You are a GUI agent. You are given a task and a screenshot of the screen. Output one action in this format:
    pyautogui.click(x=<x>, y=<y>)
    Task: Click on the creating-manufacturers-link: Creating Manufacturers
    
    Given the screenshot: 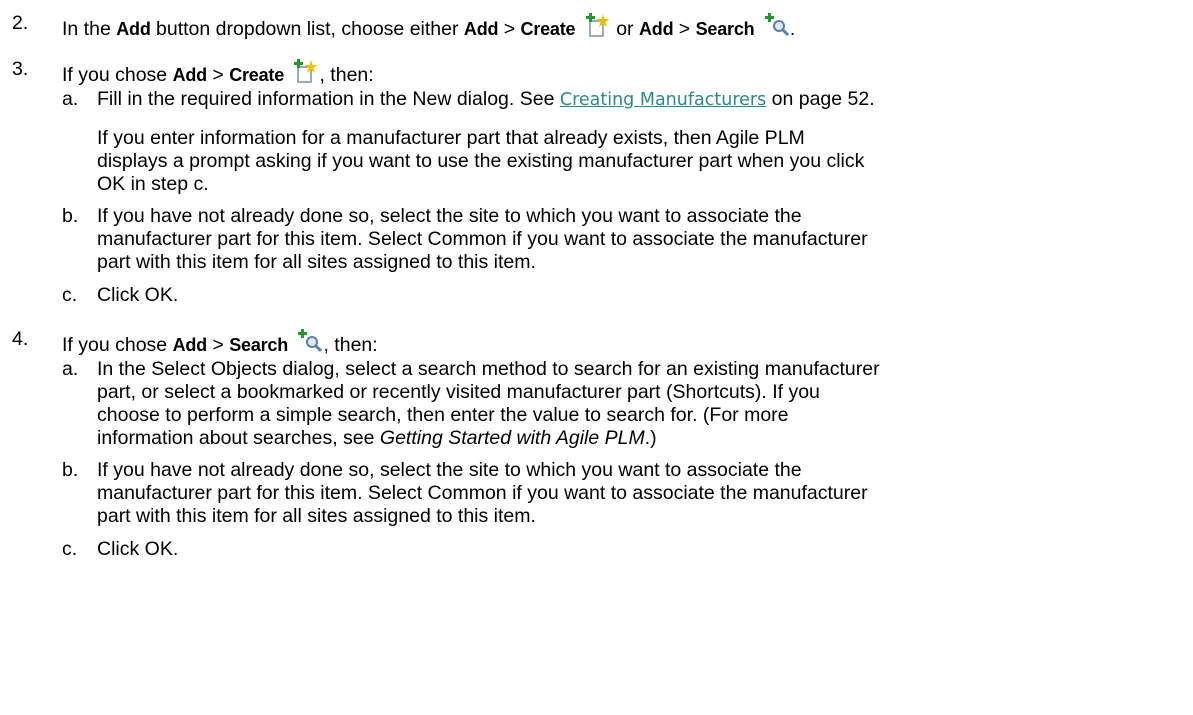 What is the action you would take?
    pyautogui.click(x=663, y=100)
    